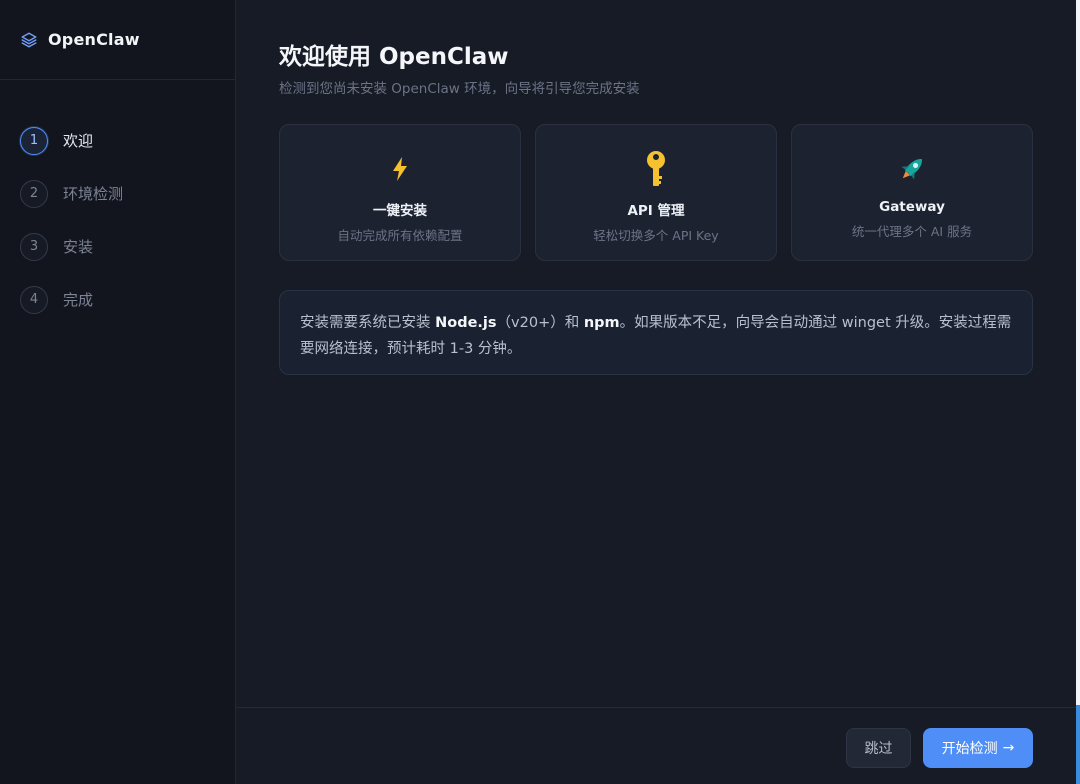 The image size is (1080, 784). What do you see at coordinates (394, 57) in the screenshot?
I see `page-title: 欢迎使用 OpenClaw` at bounding box center [394, 57].